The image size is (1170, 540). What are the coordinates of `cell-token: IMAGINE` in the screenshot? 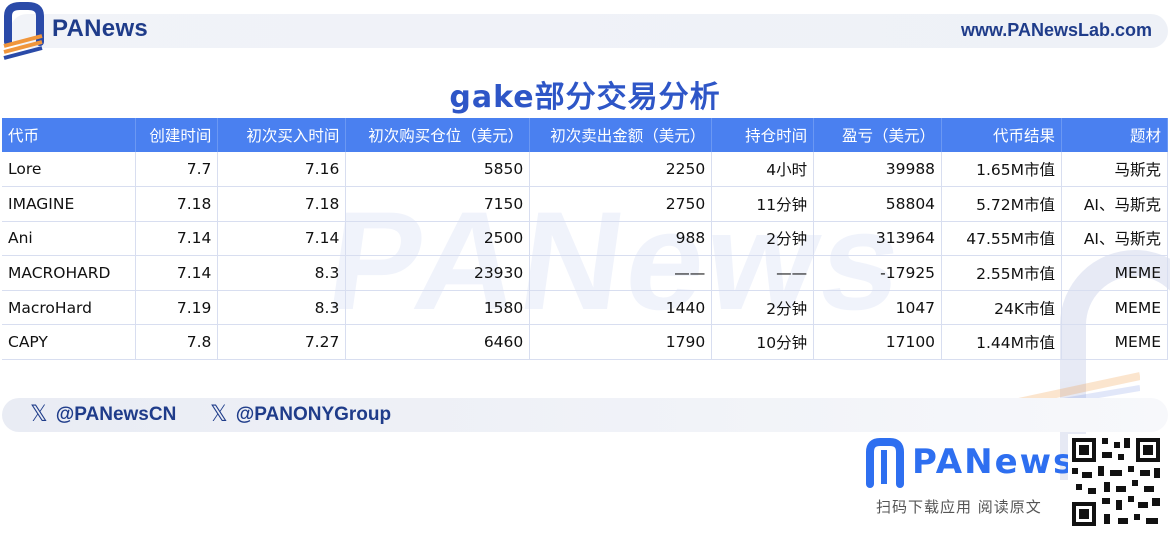 It's located at (69, 204).